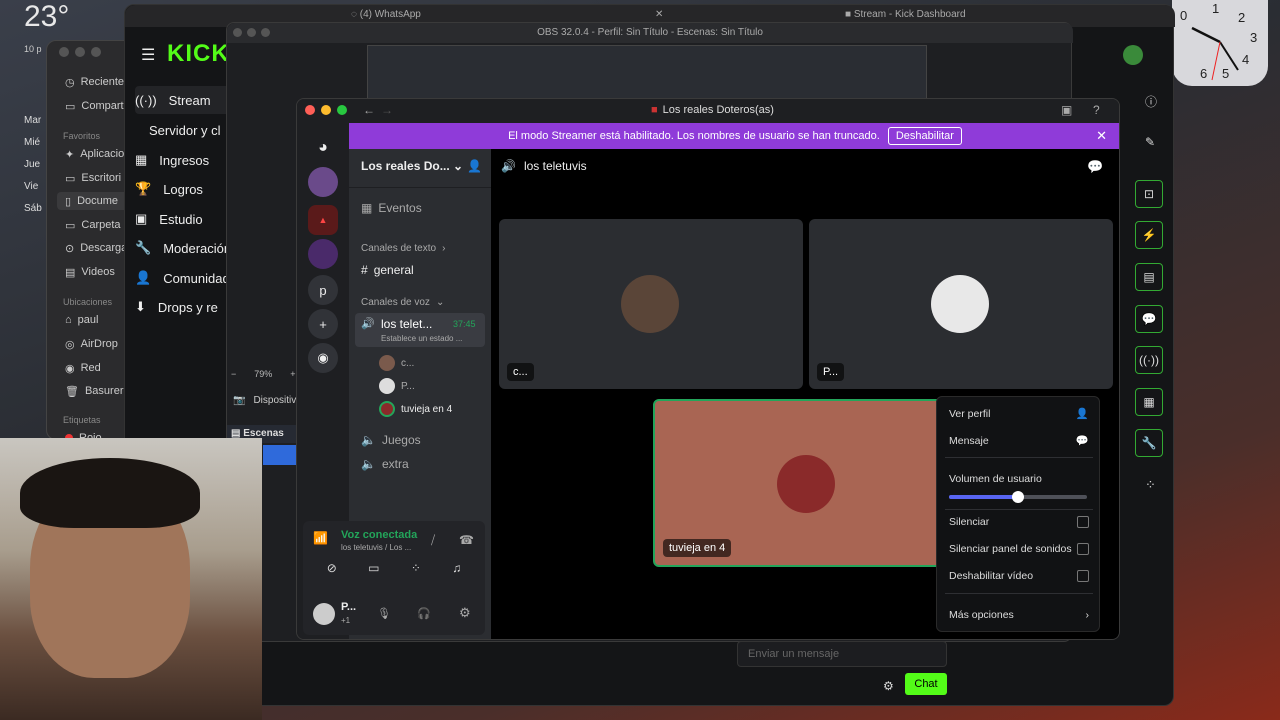  I want to click on menu-item-more-options: Más opciones ›, so click(1019, 615).